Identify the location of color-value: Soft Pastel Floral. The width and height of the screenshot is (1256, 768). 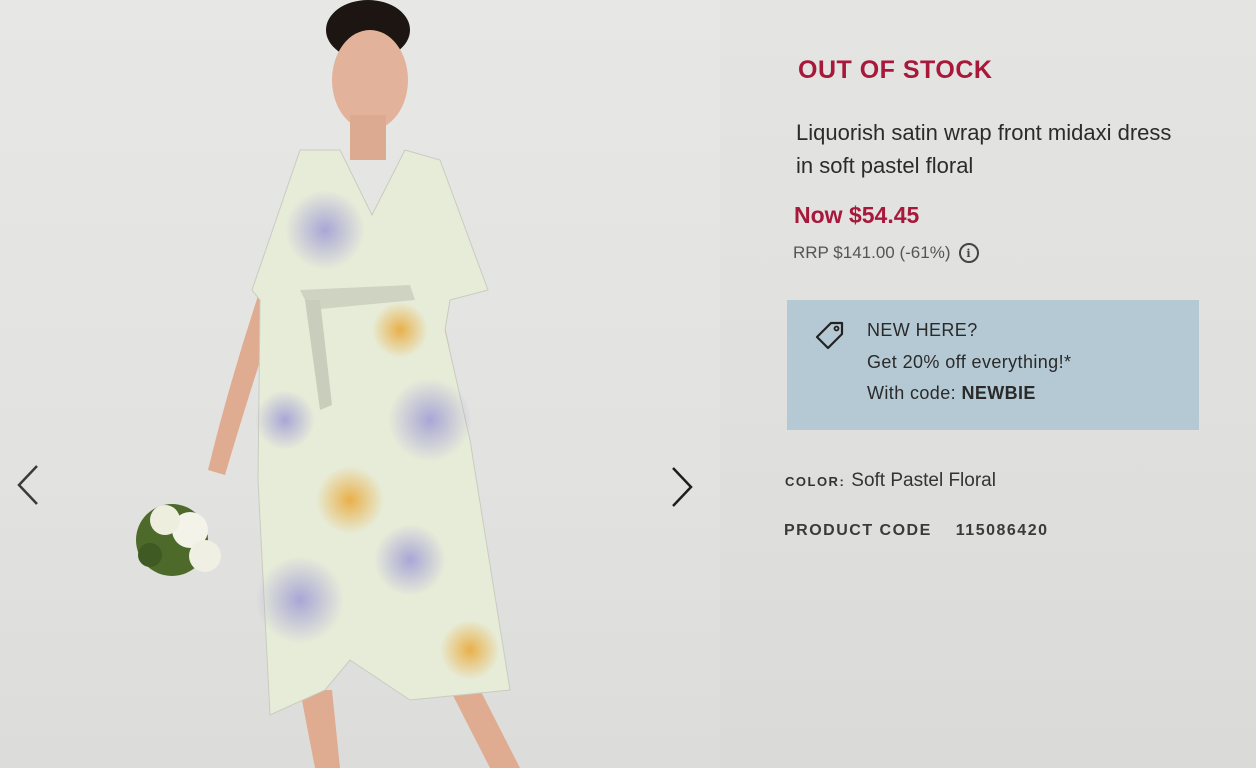
(923, 480).